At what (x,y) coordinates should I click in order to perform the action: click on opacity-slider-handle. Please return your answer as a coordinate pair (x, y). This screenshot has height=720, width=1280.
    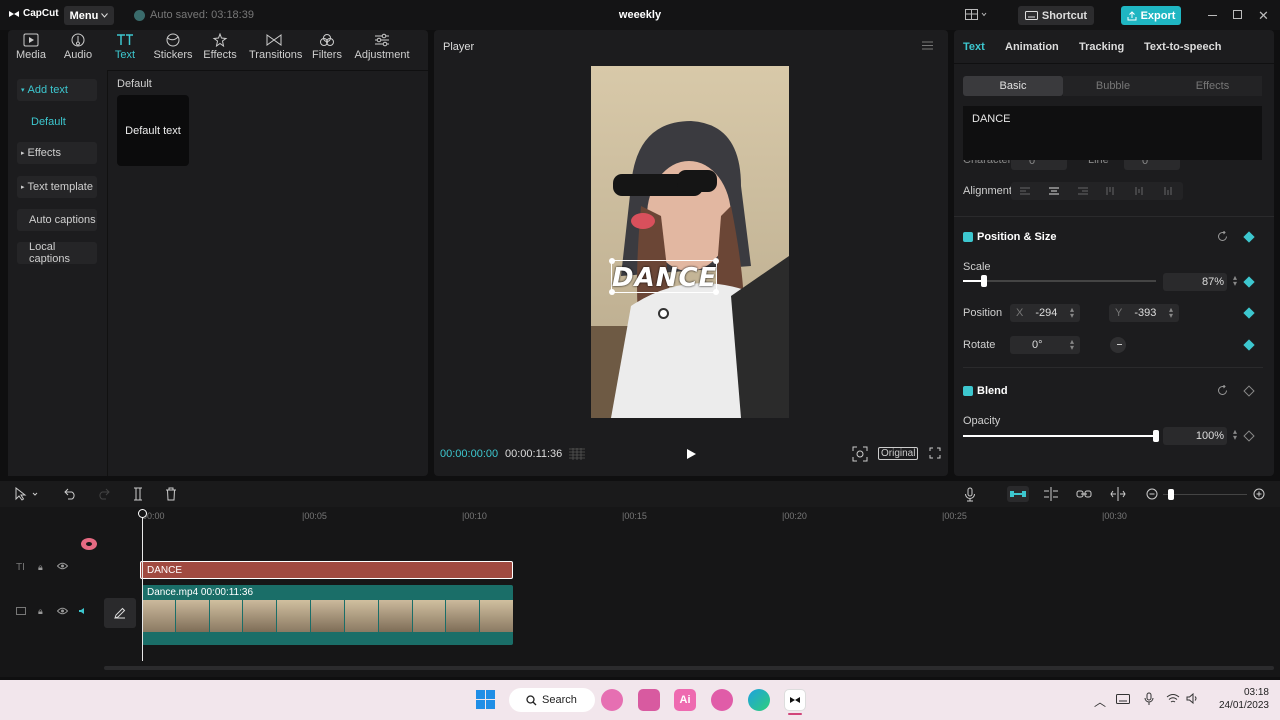
    Looking at the image, I should click on (1156, 436).